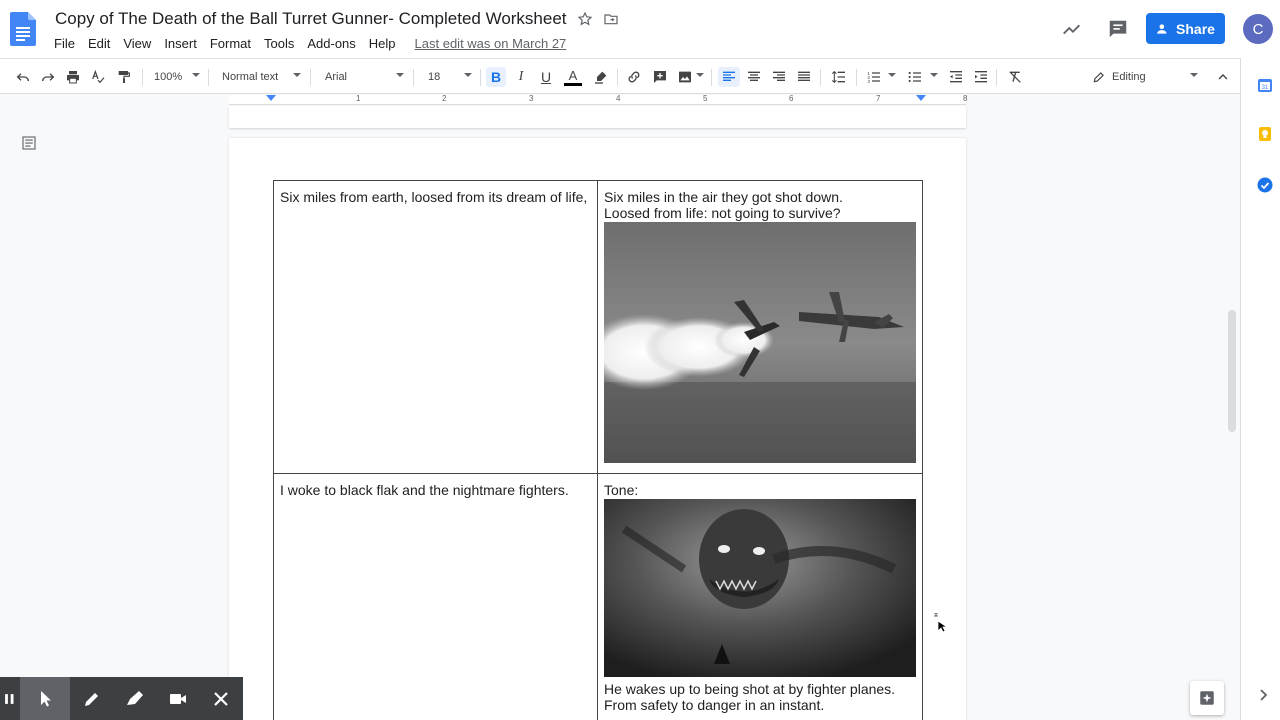 Image resolution: width=1280 pixels, height=720 pixels. What do you see at coordinates (440, 77) in the screenshot?
I see `font-size-select: 18` at bounding box center [440, 77].